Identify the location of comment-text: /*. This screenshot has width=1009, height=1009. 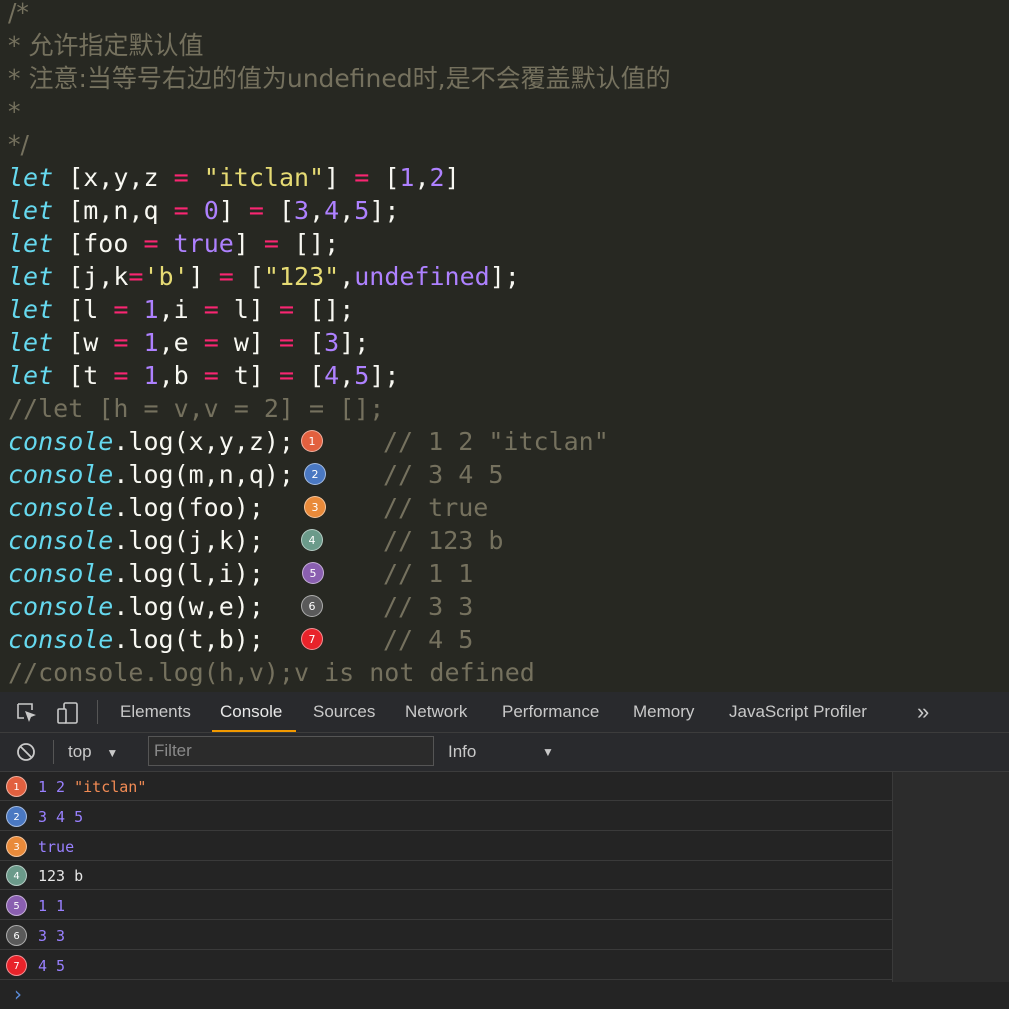
(18, 13).